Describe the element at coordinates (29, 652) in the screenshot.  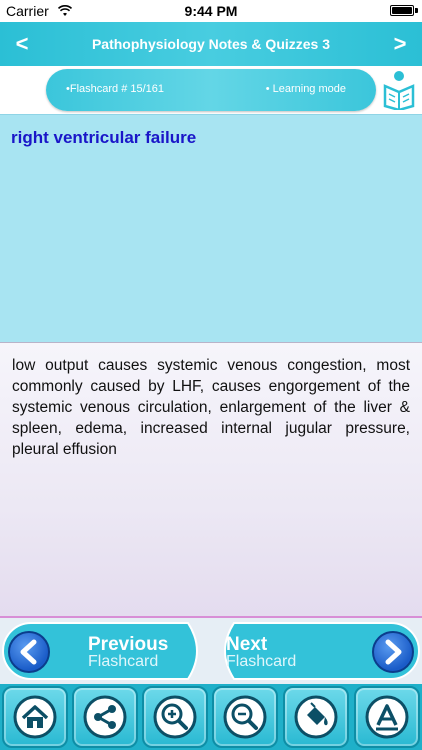
I see `previous-arrow-icon` at that location.